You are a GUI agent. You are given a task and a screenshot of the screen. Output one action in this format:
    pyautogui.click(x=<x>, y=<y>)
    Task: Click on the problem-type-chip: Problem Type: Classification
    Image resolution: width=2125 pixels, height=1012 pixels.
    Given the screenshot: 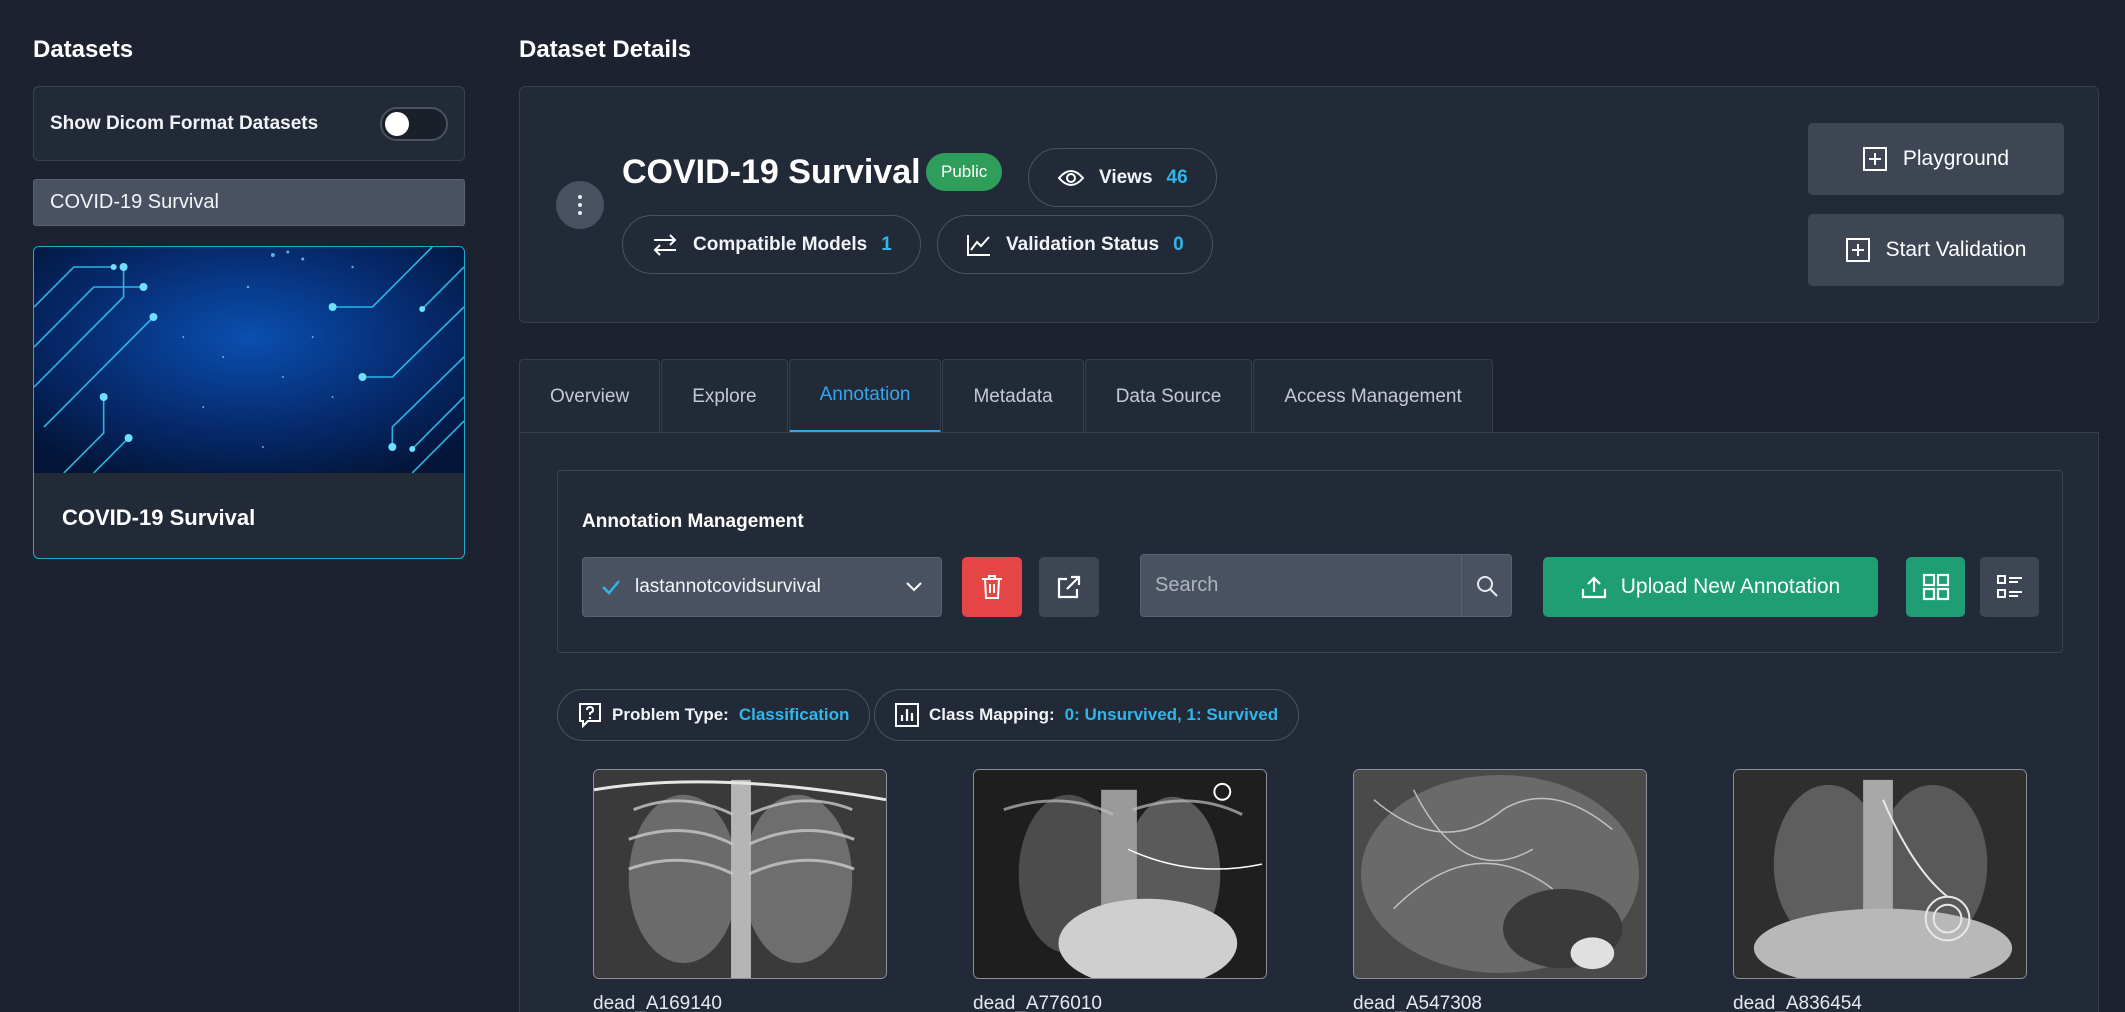 What is the action you would take?
    pyautogui.click(x=714, y=715)
    